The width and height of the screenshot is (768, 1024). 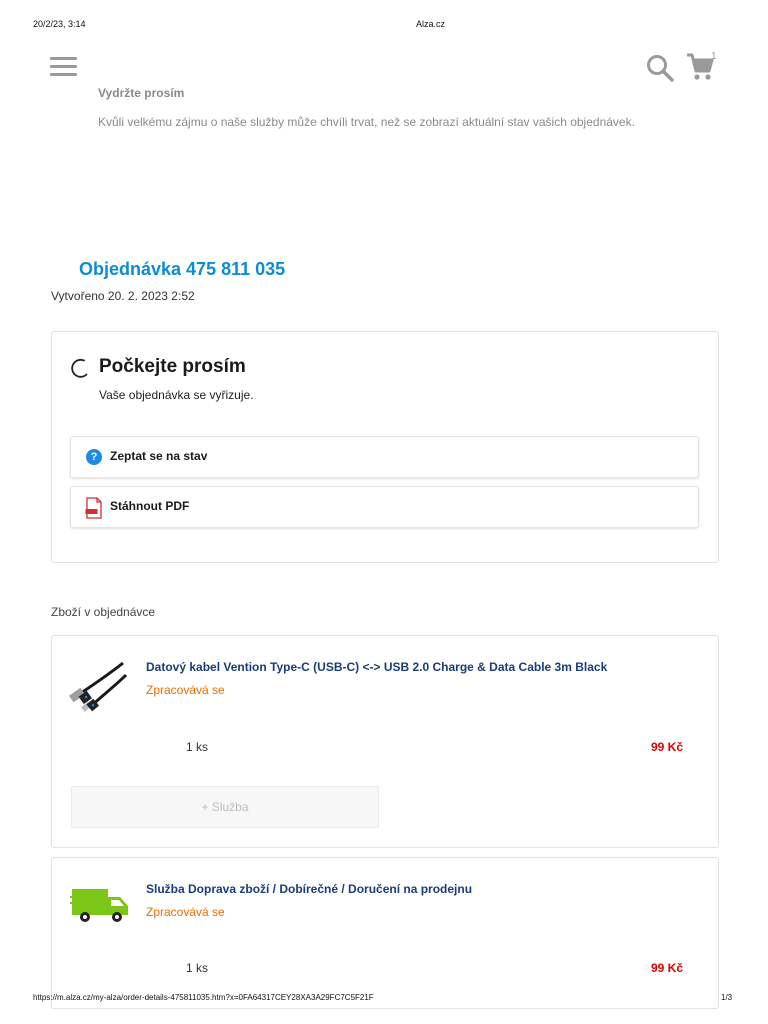 I want to click on notice-title: Vydržte prosím, so click(x=141, y=94).